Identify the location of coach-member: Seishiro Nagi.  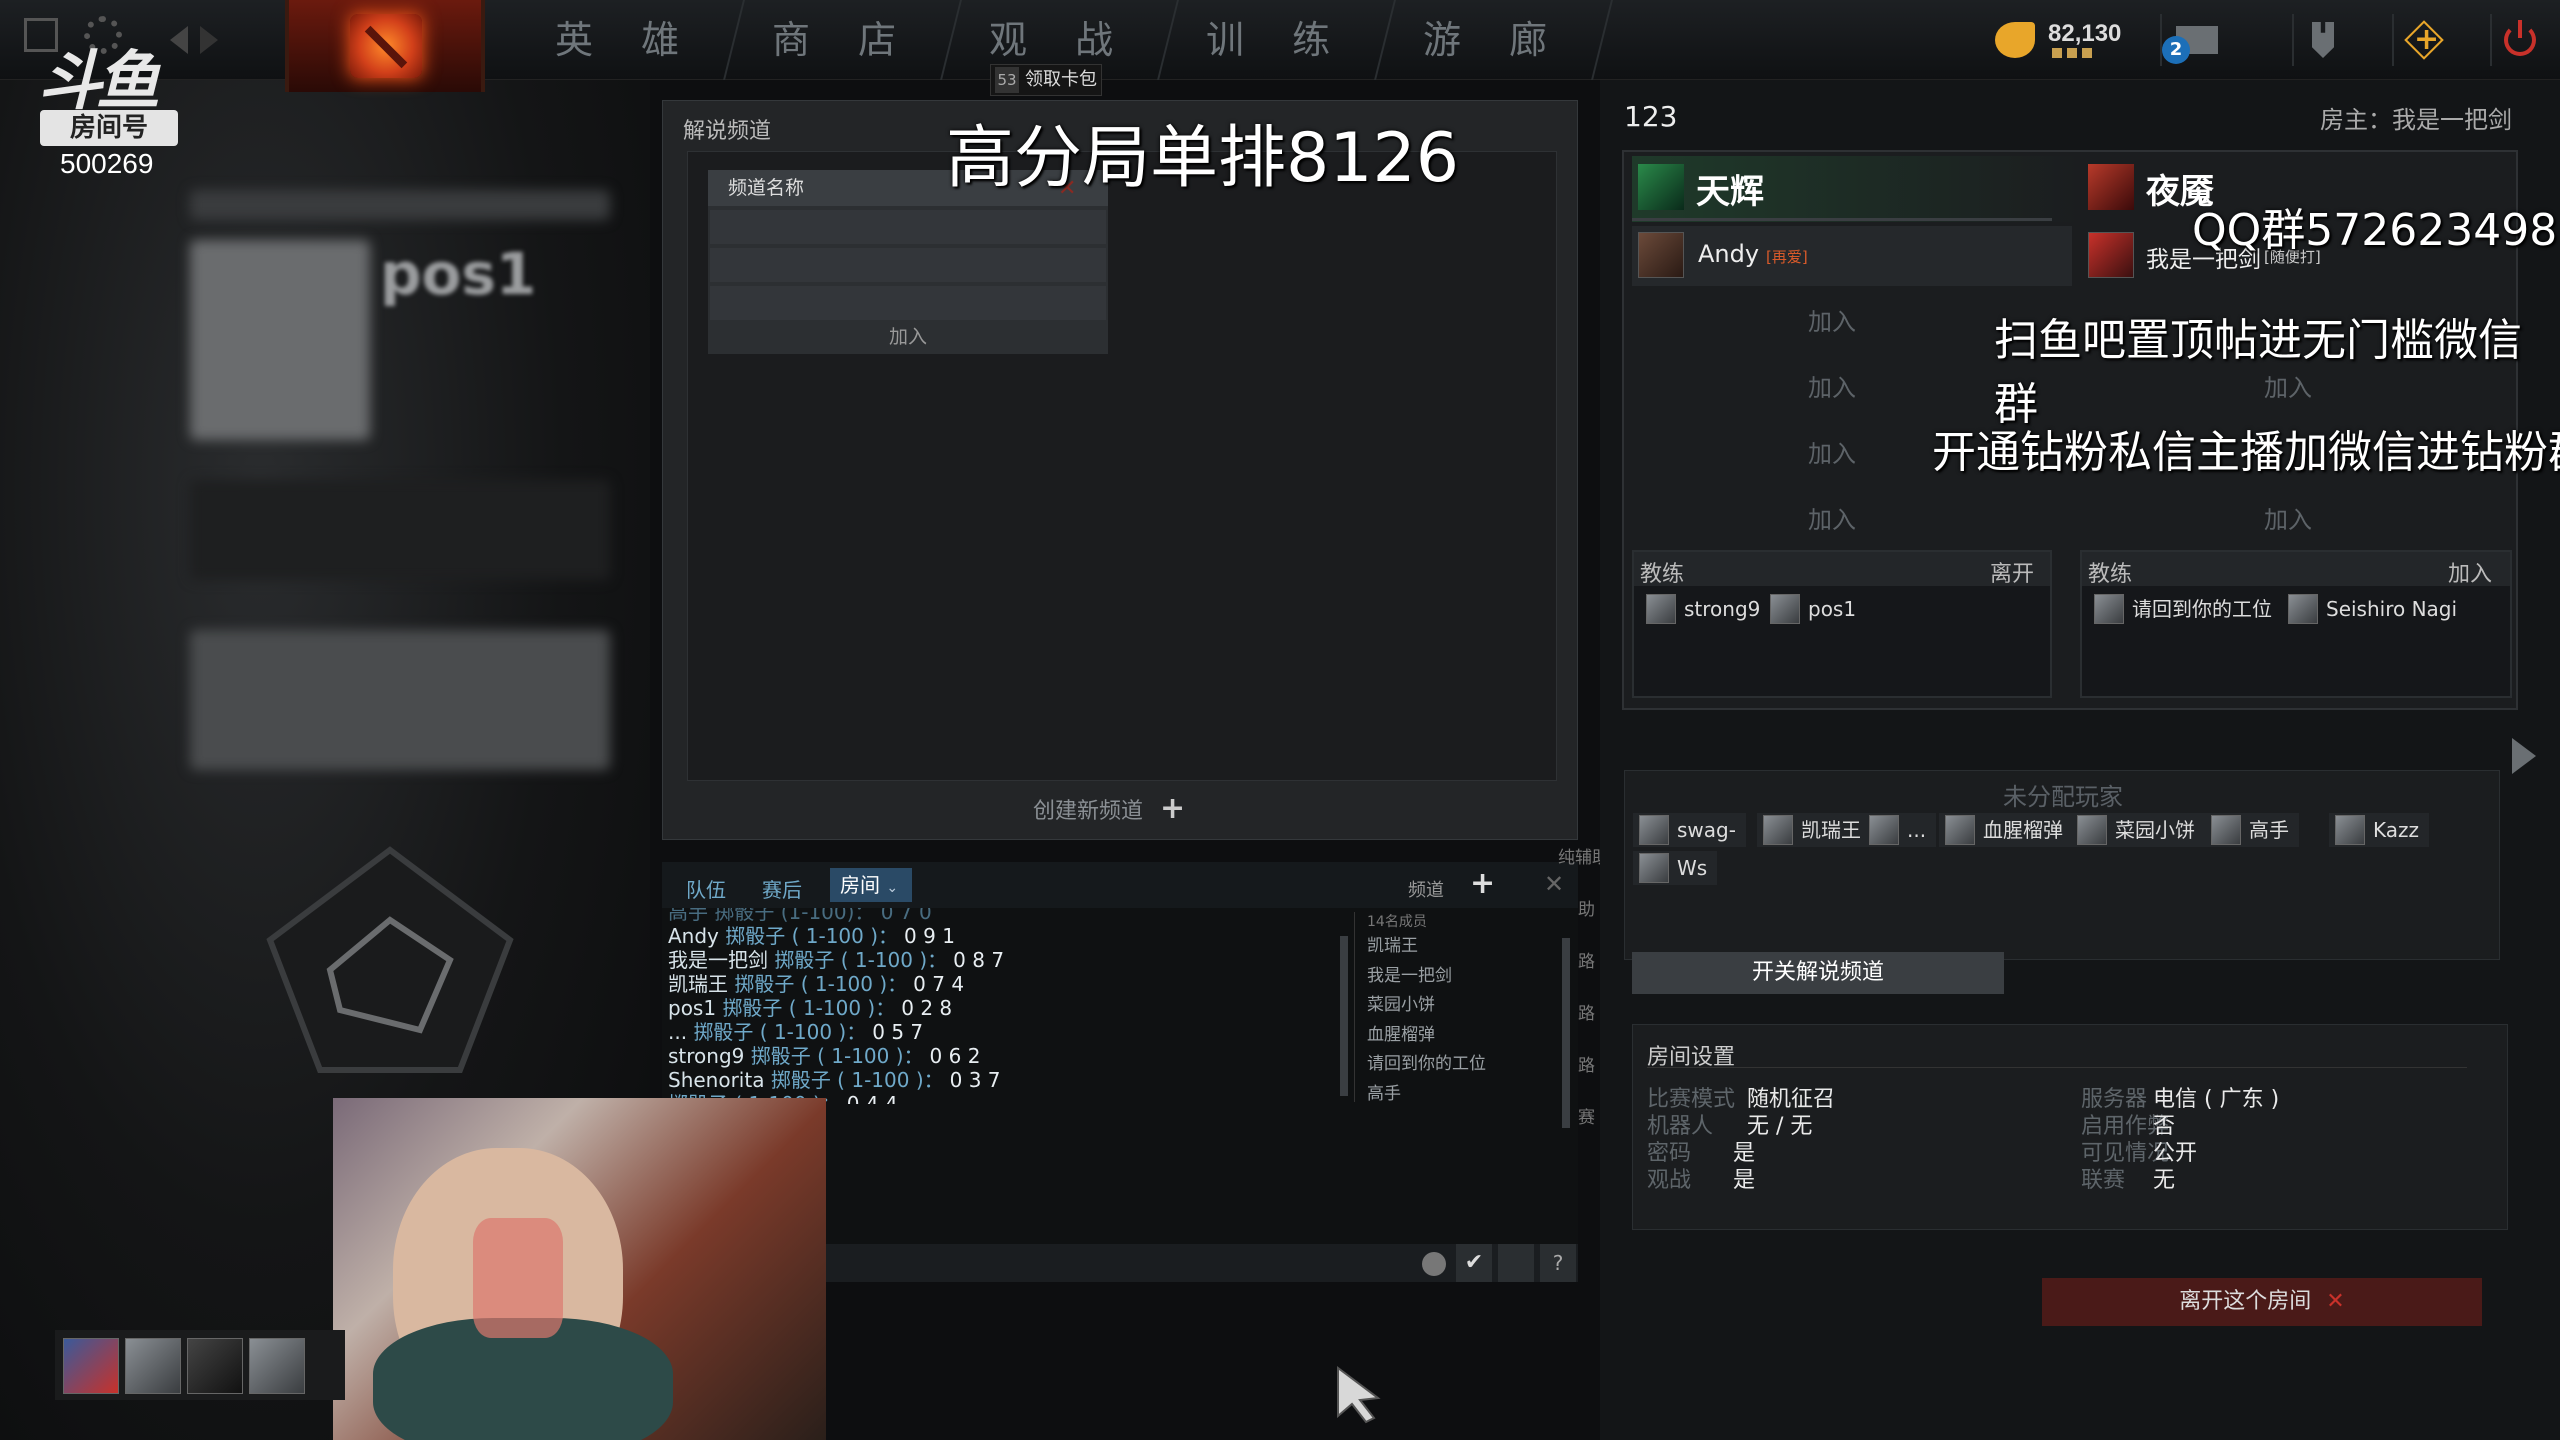
(2374, 609).